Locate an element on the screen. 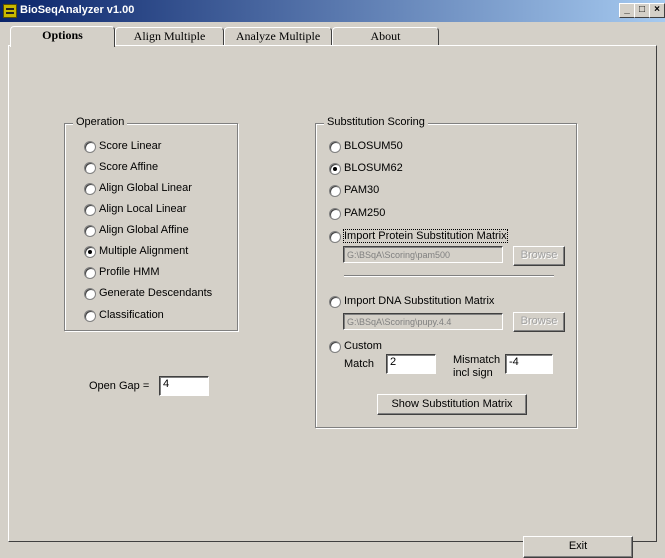  title-bar: BioSeqAnalyzer v1.00 _ □ × is located at coordinates (332, 11).